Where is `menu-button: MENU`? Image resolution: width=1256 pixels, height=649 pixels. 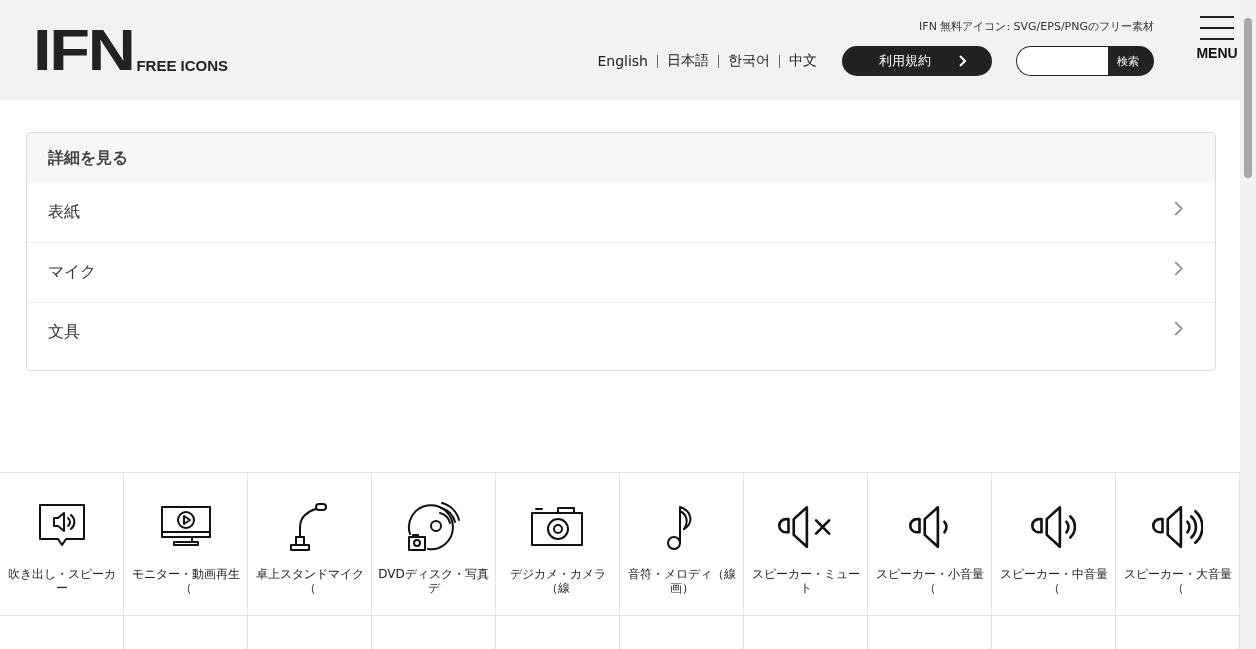 menu-button: MENU is located at coordinates (1217, 38).